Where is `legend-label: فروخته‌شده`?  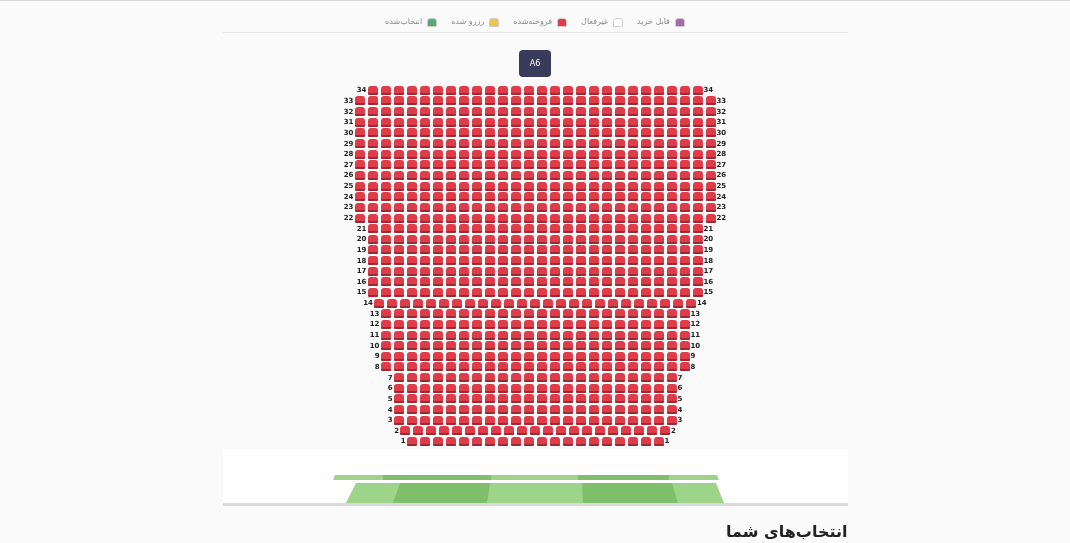
legend-label: فروخته‌شده is located at coordinates (533, 22).